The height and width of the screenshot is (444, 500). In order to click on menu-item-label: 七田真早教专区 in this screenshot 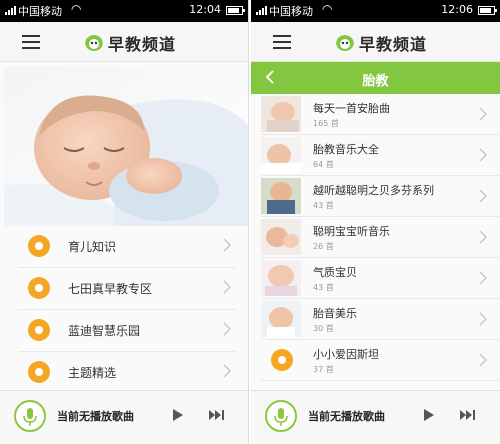, I will do `click(110, 289)`.